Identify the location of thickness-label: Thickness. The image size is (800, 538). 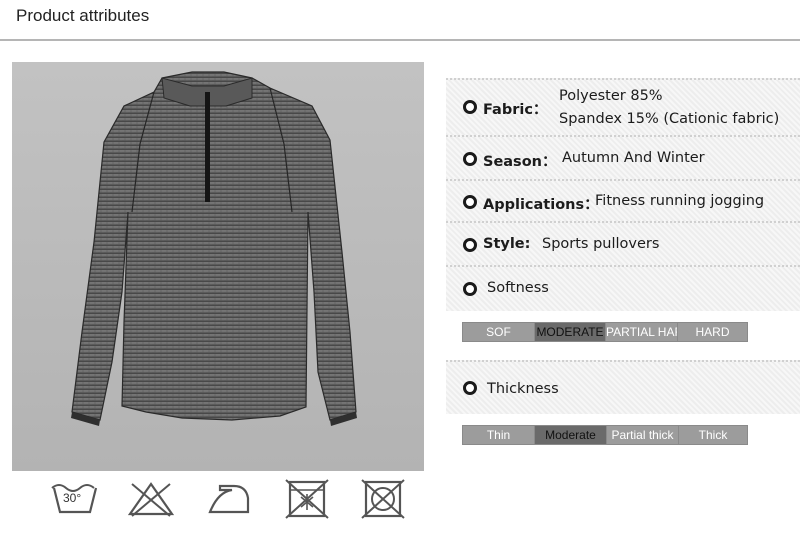
(523, 389).